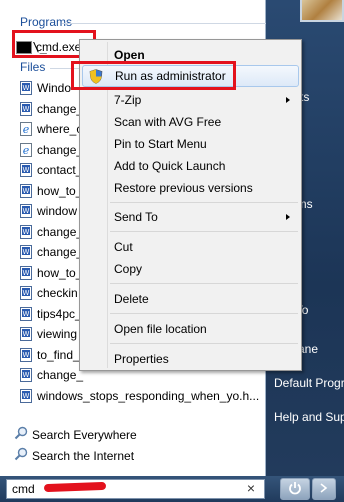 The height and width of the screenshot is (502, 344). What do you see at coordinates (190, 100) in the screenshot?
I see `menu-item-7zip: 7-Zip` at bounding box center [190, 100].